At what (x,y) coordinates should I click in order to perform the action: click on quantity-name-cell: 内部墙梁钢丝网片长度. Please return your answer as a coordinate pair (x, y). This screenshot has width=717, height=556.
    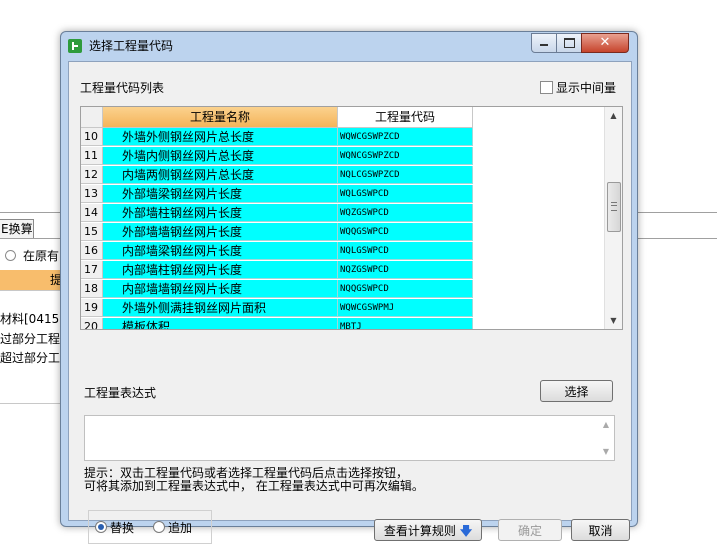
    Looking at the image, I should click on (220, 251).